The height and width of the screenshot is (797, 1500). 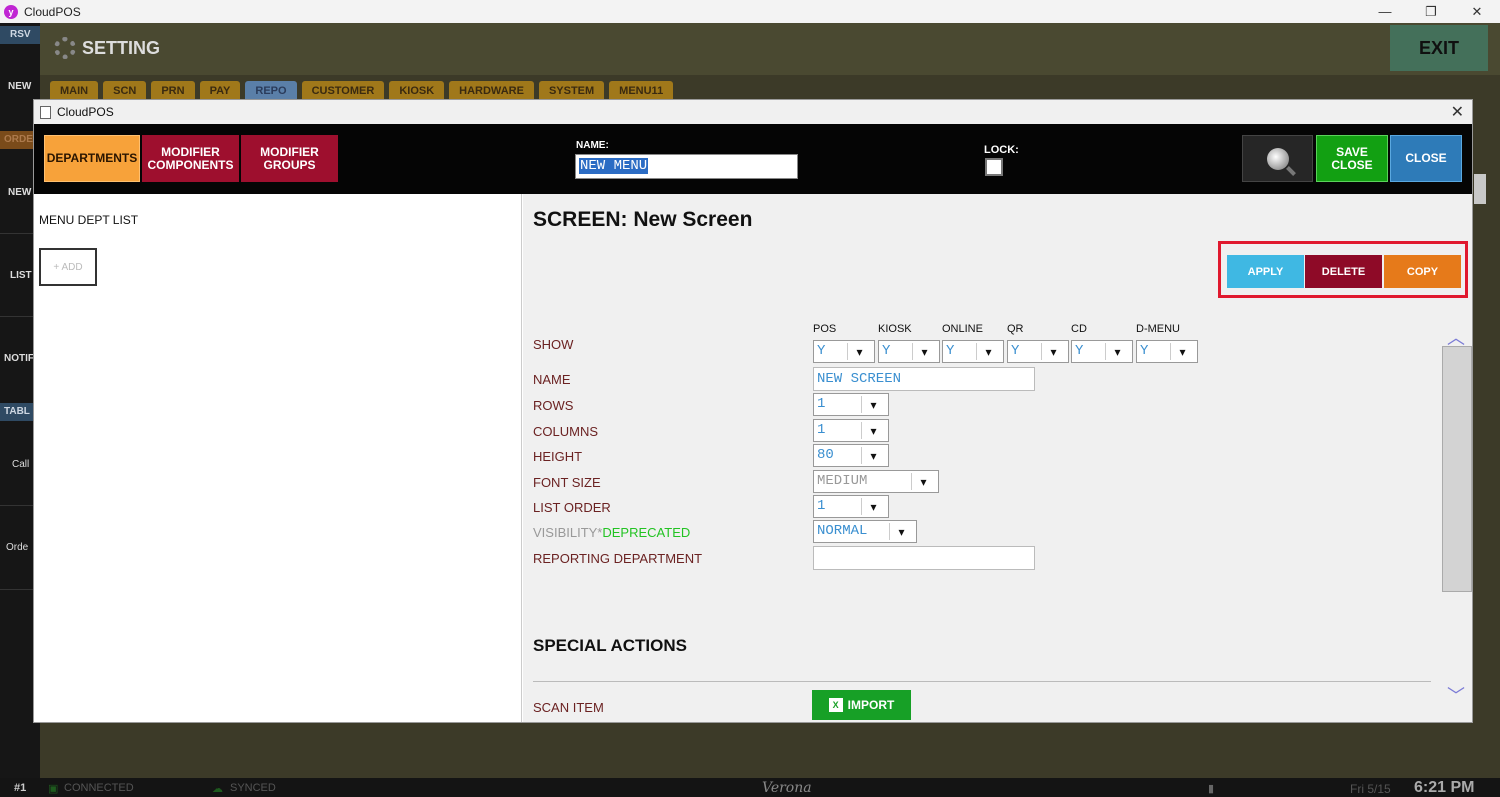 I want to click on sync-status: SYNCED, so click(x=253, y=788).